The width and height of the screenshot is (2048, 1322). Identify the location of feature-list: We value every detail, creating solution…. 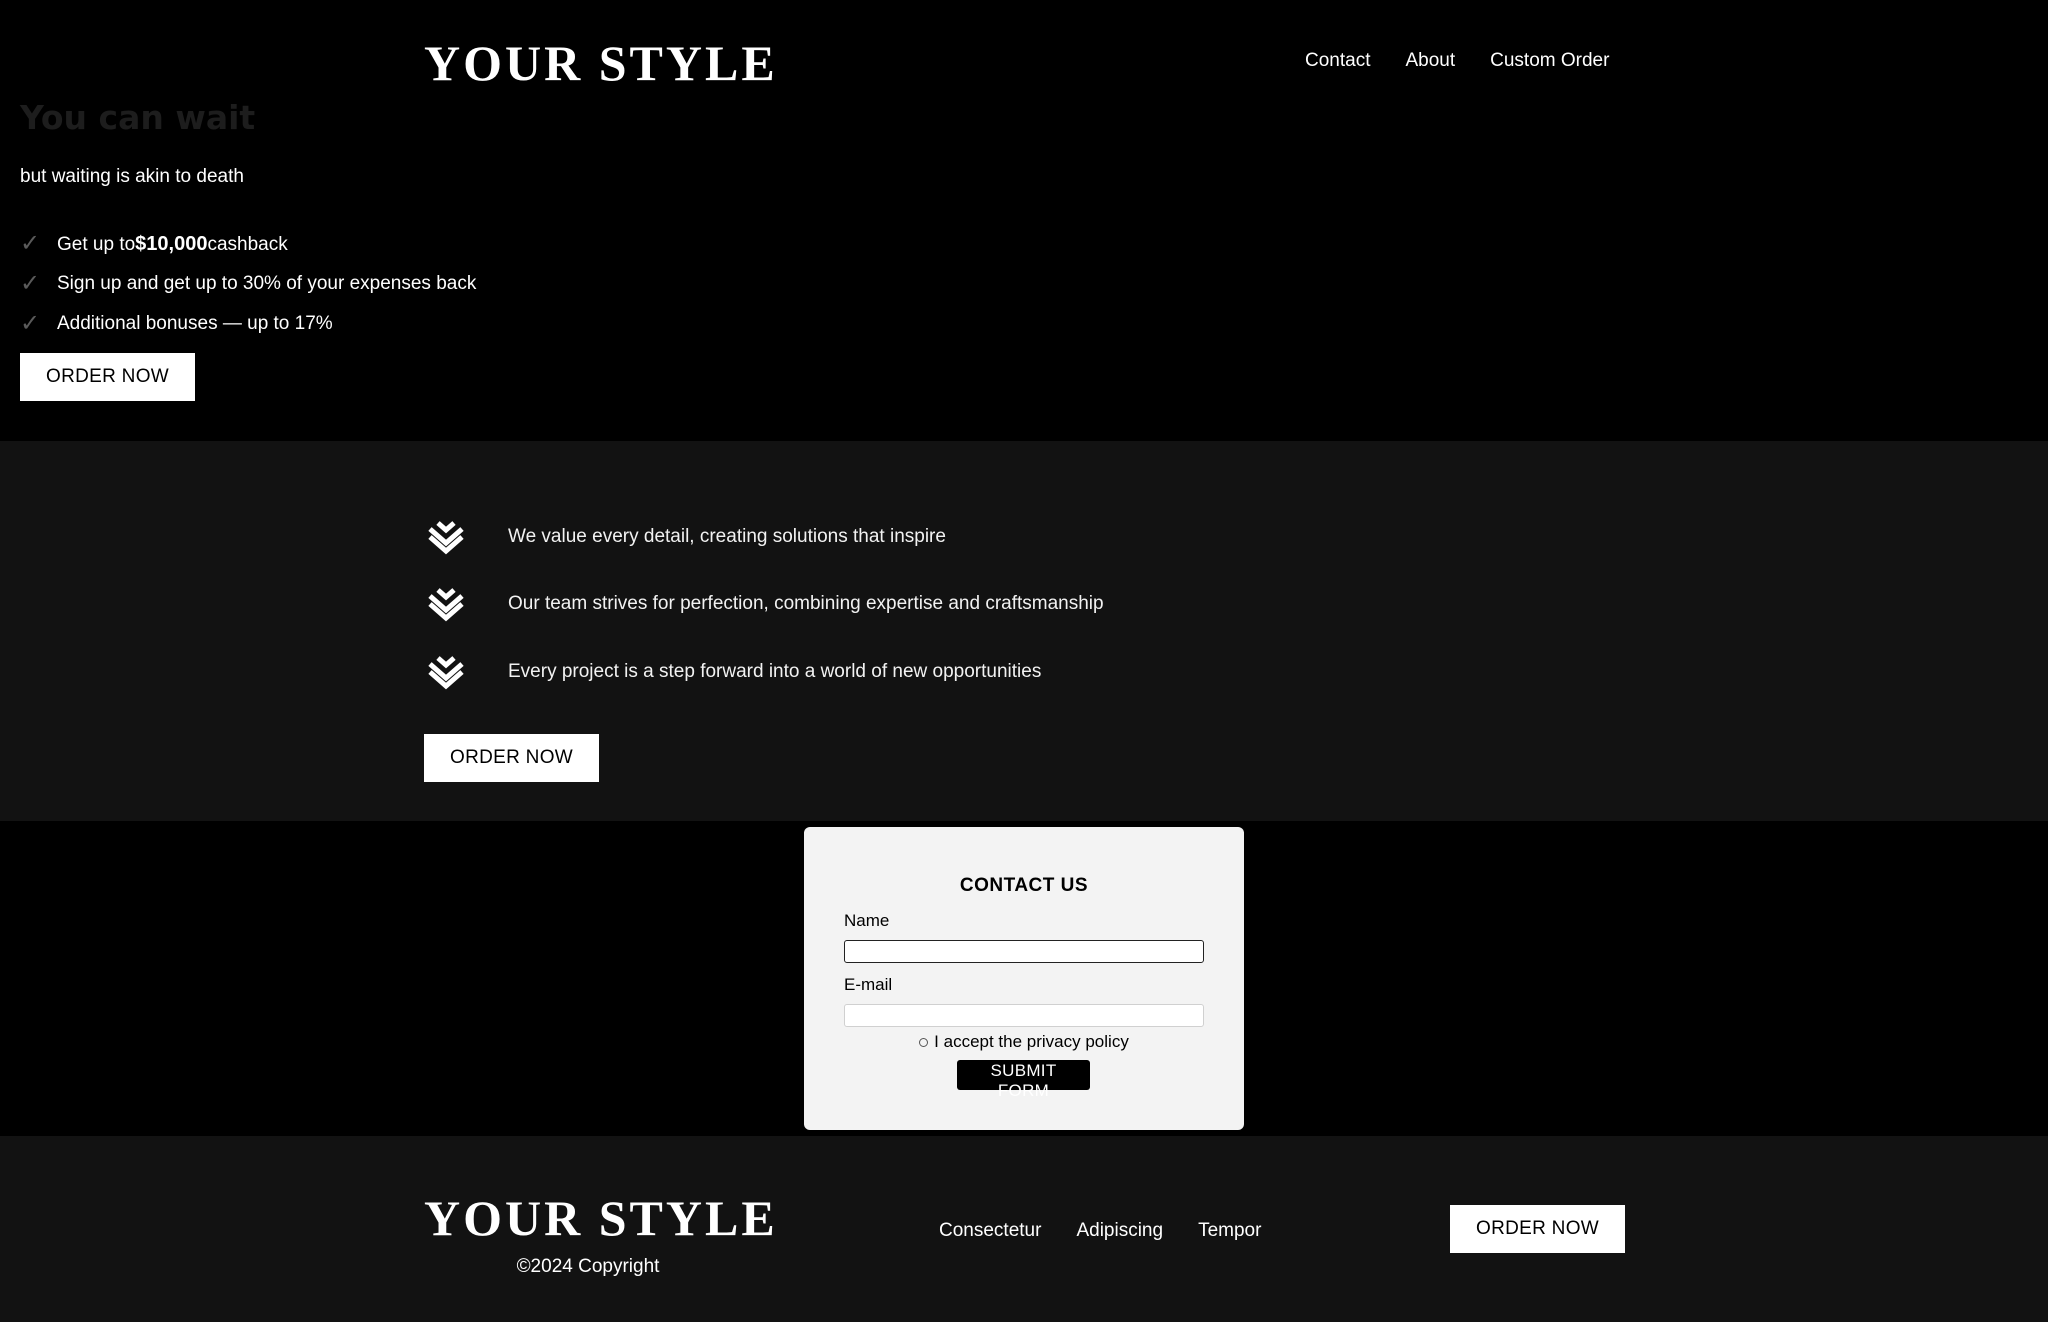
(764, 604).